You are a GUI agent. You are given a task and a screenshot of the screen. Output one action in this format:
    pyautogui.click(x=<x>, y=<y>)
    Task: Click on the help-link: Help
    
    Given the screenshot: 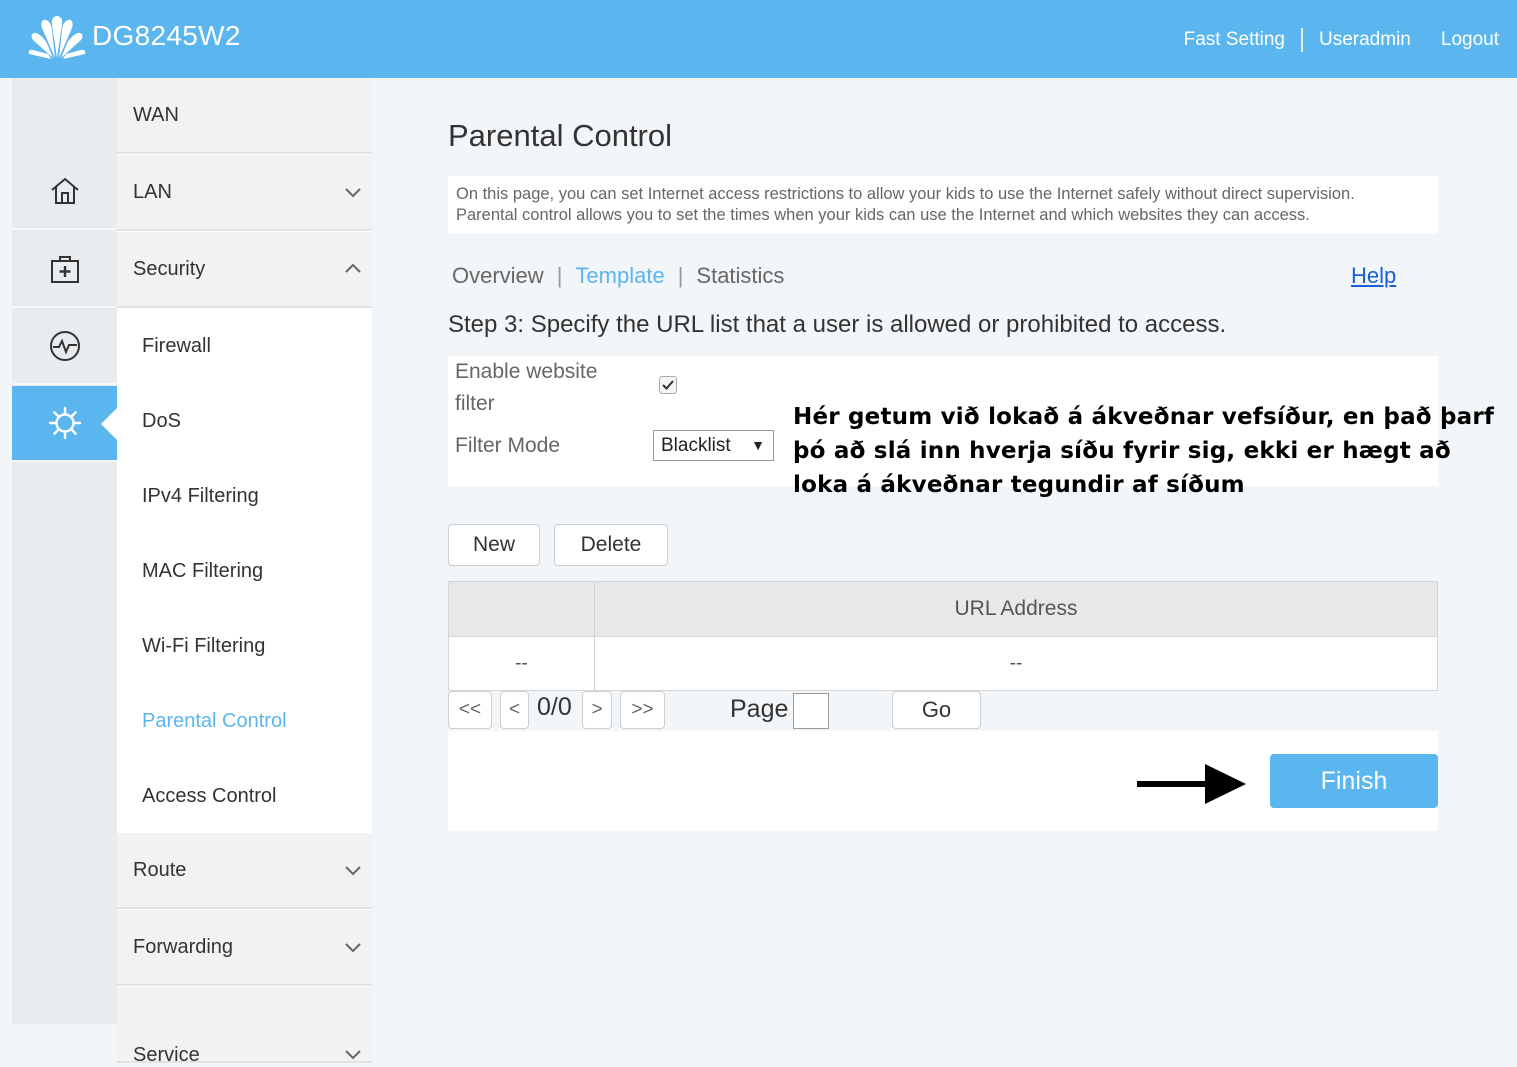 What is the action you would take?
    pyautogui.click(x=1373, y=276)
    